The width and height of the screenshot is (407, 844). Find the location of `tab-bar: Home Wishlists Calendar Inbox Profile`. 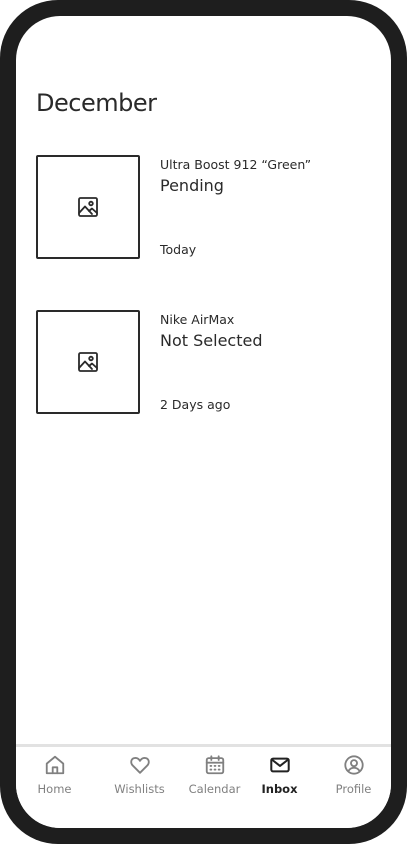

tab-bar: Home Wishlists Calendar Inbox Profile is located at coordinates (203, 786).